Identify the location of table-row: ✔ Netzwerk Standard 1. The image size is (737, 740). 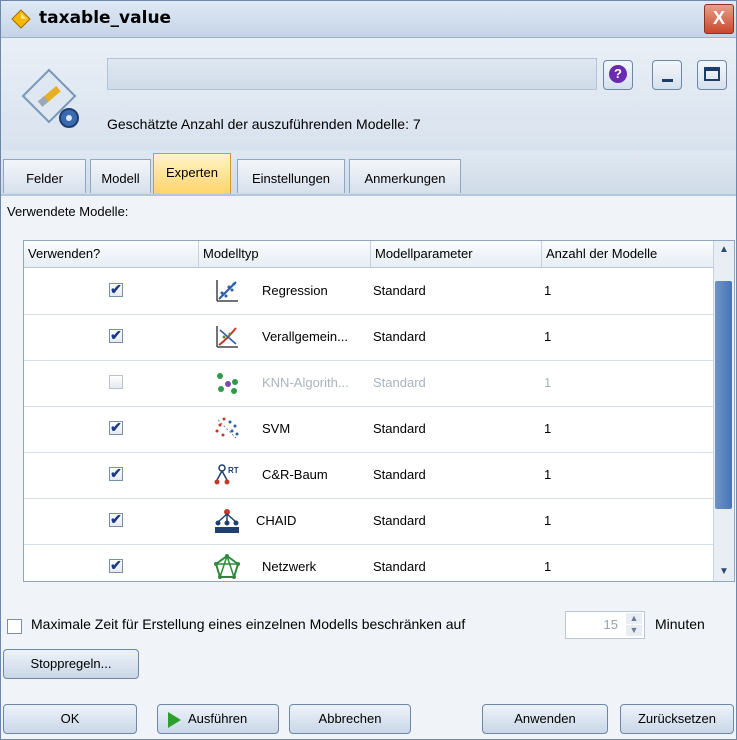
(369, 562).